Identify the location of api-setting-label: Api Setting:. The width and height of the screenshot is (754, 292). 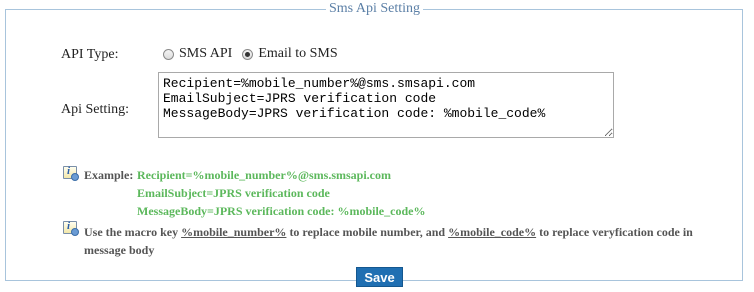
(95, 109).